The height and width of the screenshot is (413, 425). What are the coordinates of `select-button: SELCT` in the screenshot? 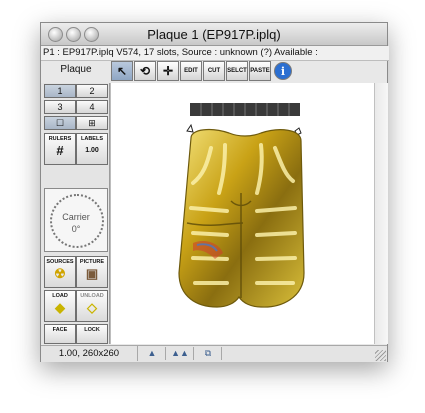 It's located at (237, 71).